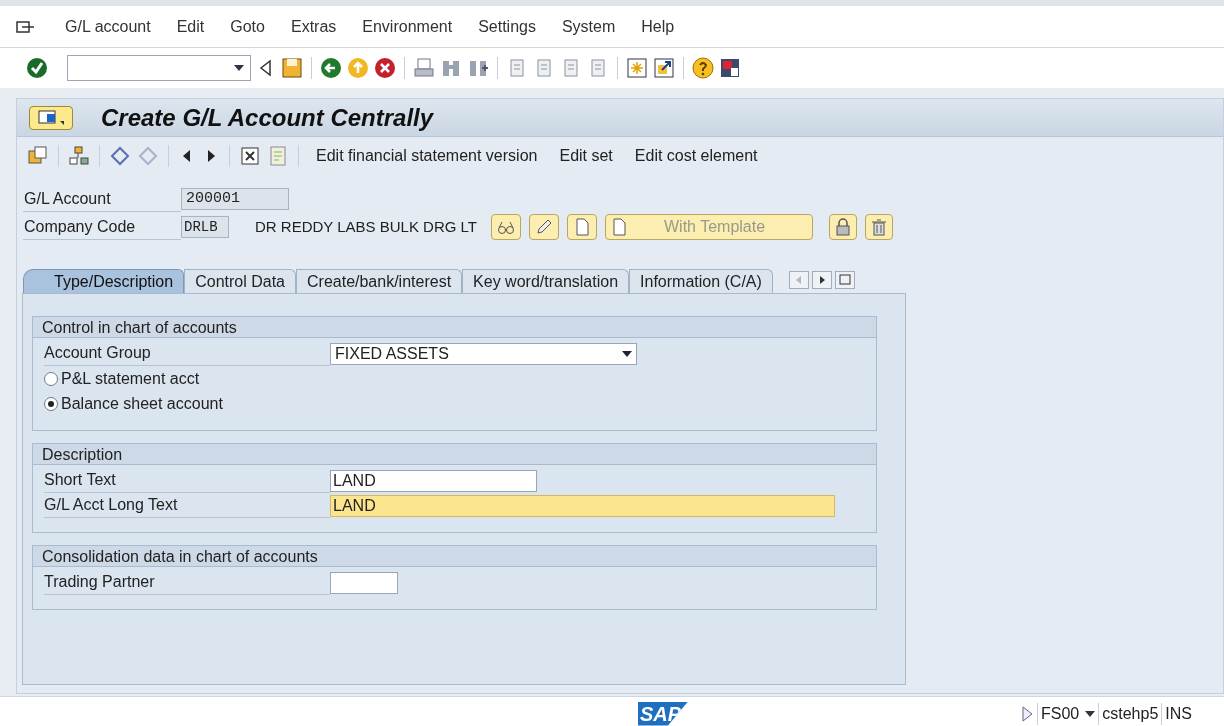 The width and height of the screenshot is (1224, 726). I want to click on display-button, so click(506, 227).